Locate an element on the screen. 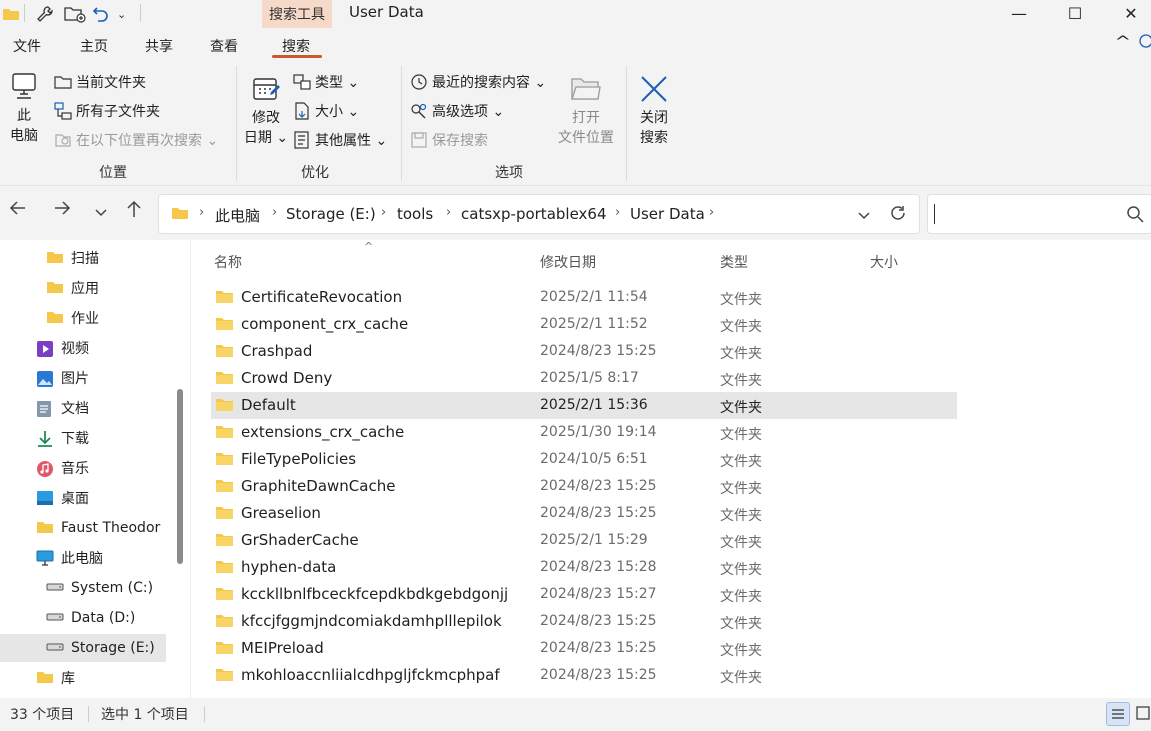 This screenshot has width=1151, height=731. sort-ascending-icon: ^ is located at coordinates (369, 246).